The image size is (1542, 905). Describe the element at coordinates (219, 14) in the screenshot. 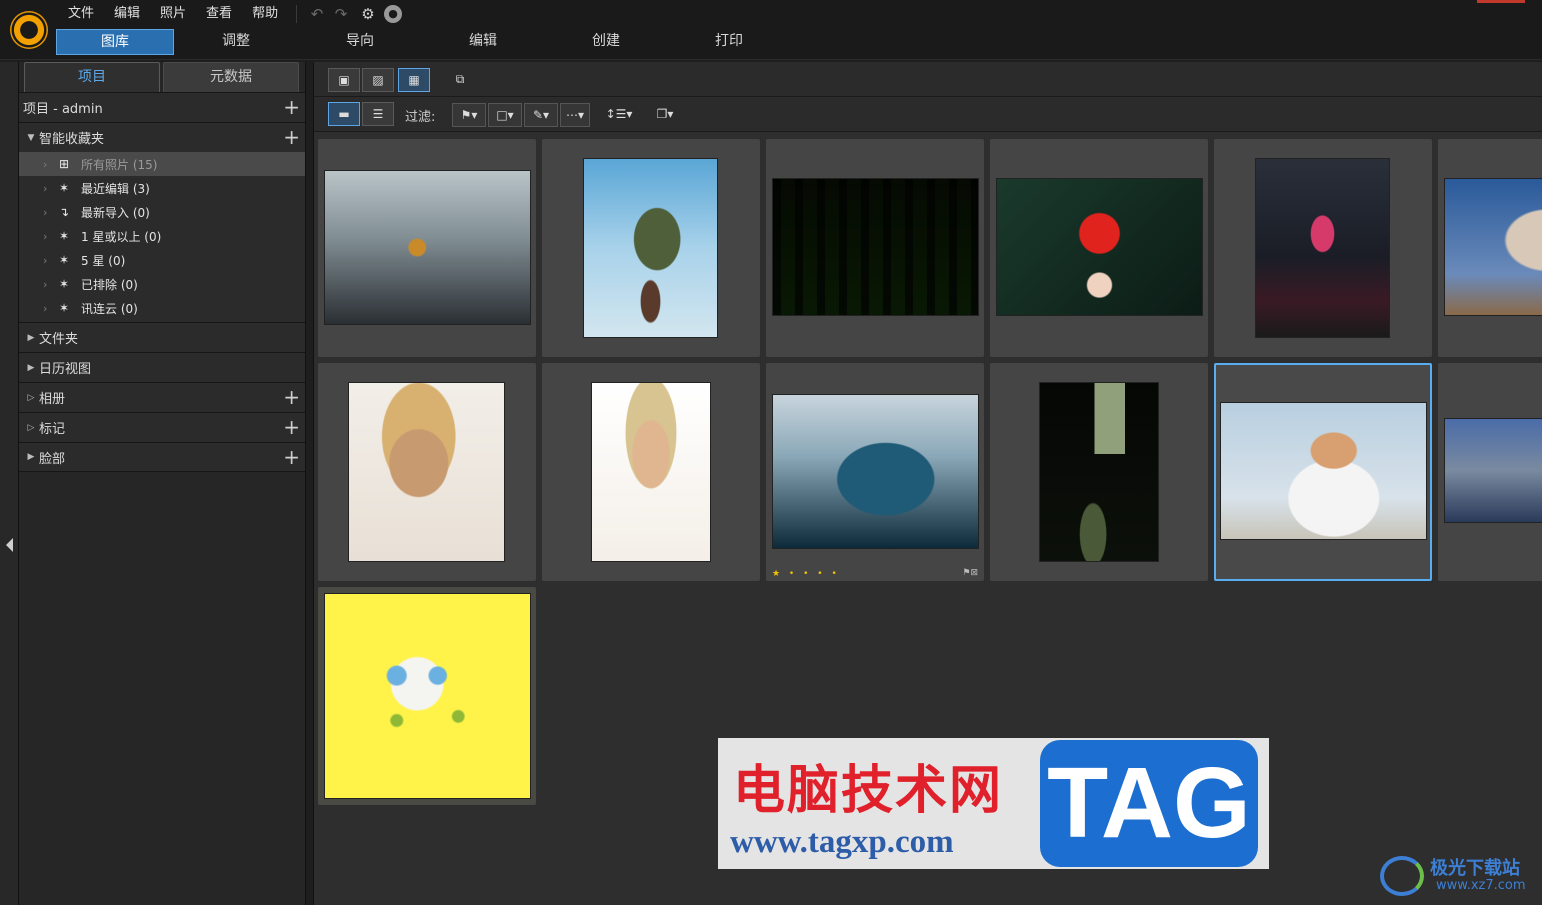

I see `menu-view: 查看` at that location.